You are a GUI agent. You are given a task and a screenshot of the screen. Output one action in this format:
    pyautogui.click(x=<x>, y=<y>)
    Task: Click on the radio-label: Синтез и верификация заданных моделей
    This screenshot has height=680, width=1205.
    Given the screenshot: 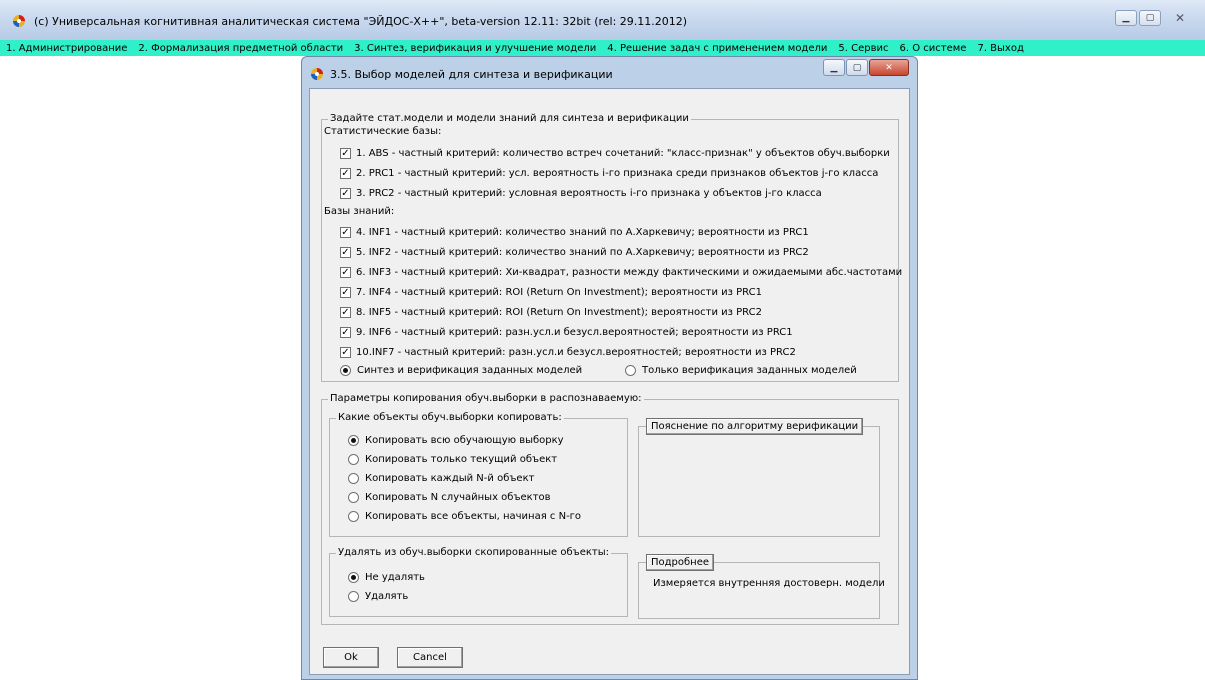 What is the action you would take?
    pyautogui.click(x=470, y=370)
    